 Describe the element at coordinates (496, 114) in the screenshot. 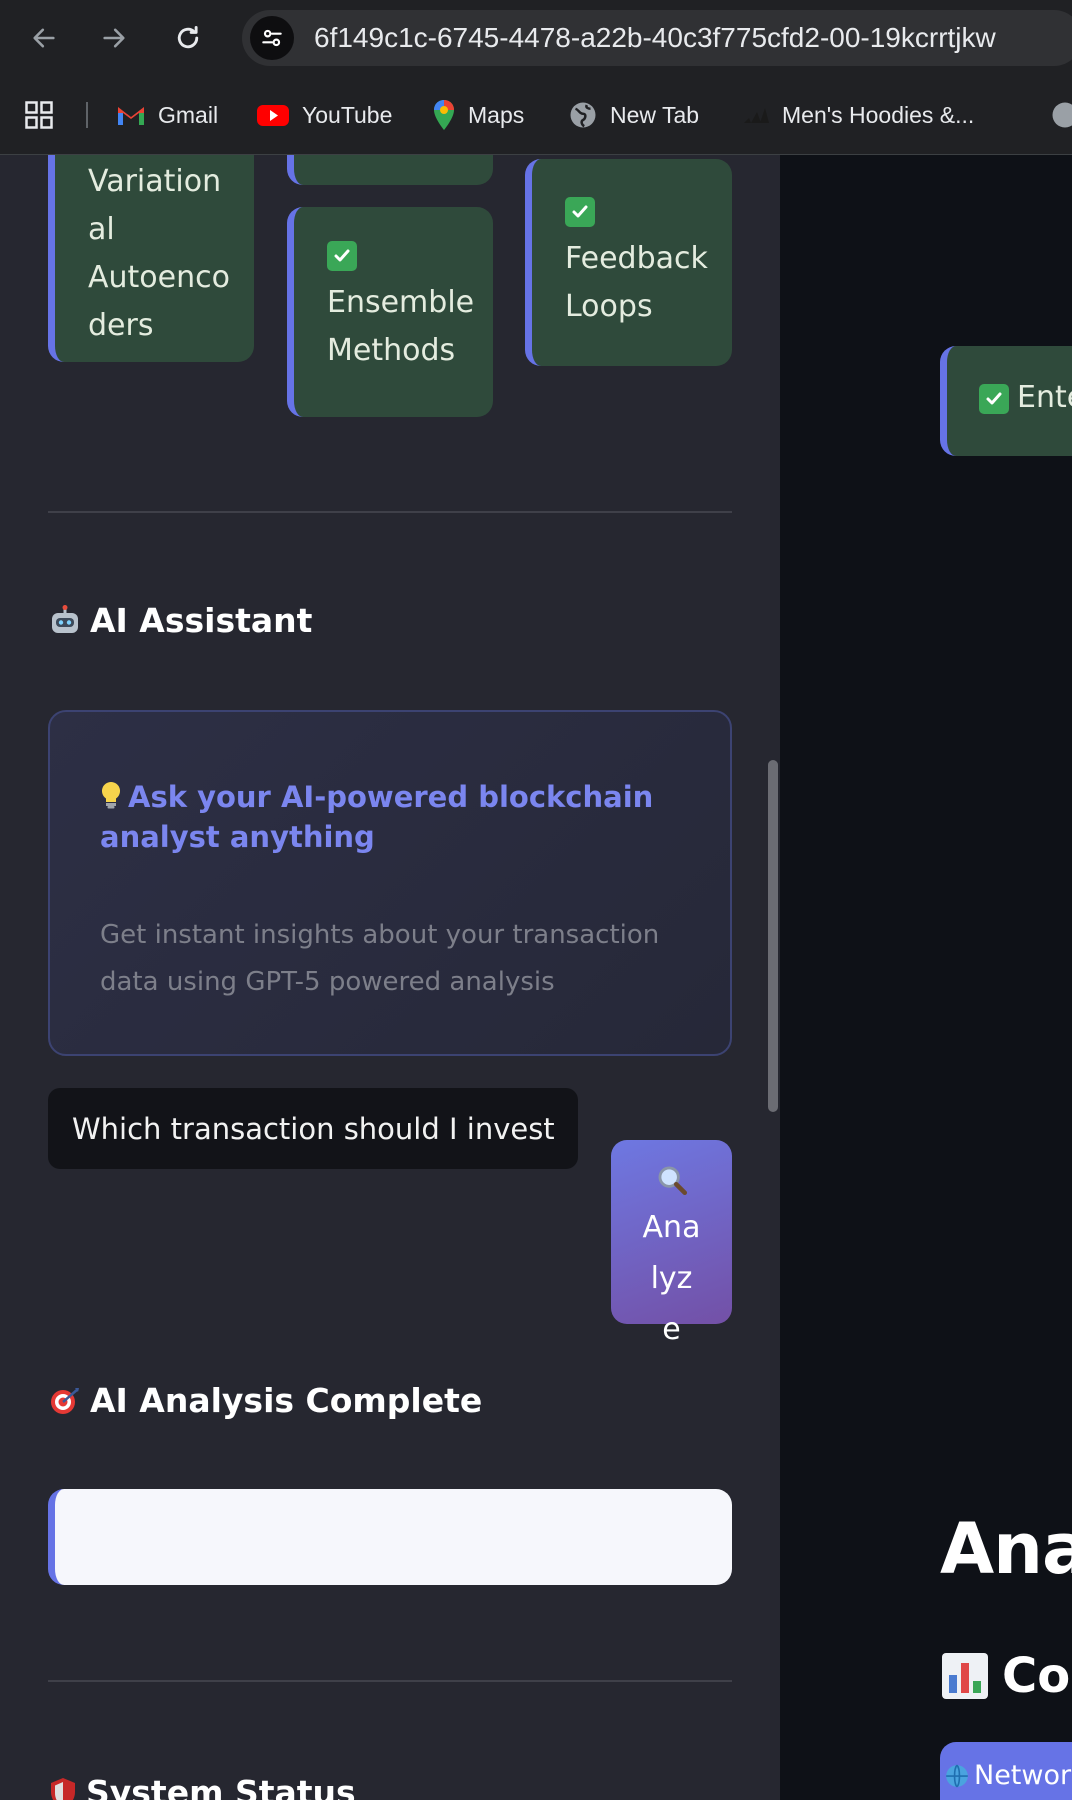

I see `bookmark-label: Maps` at that location.